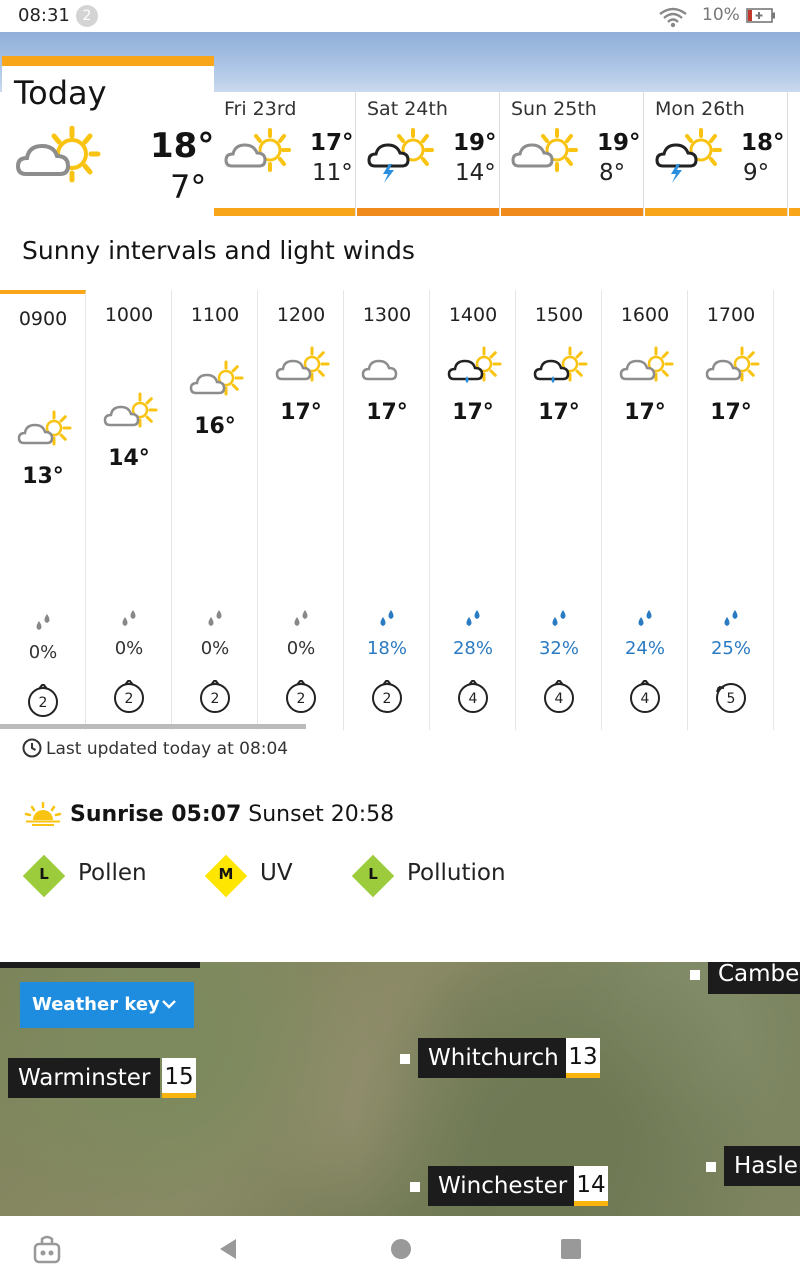  I want to click on hour-column-1100: 1100 16° 0% 2, so click(215, 510).